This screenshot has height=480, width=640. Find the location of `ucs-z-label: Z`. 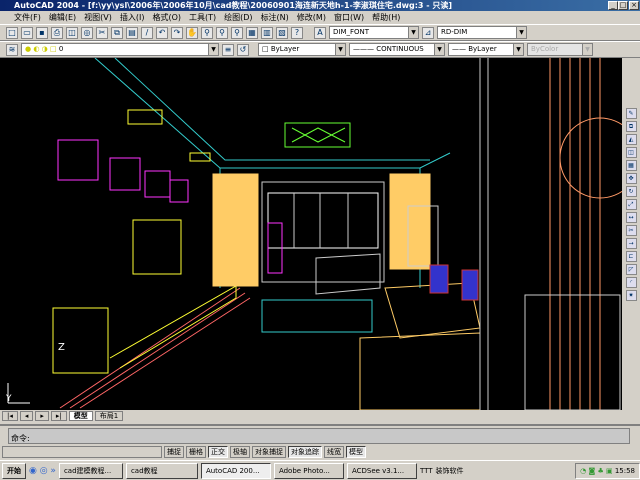

ucs-z-label: Z is located at coordinates (61, 347).